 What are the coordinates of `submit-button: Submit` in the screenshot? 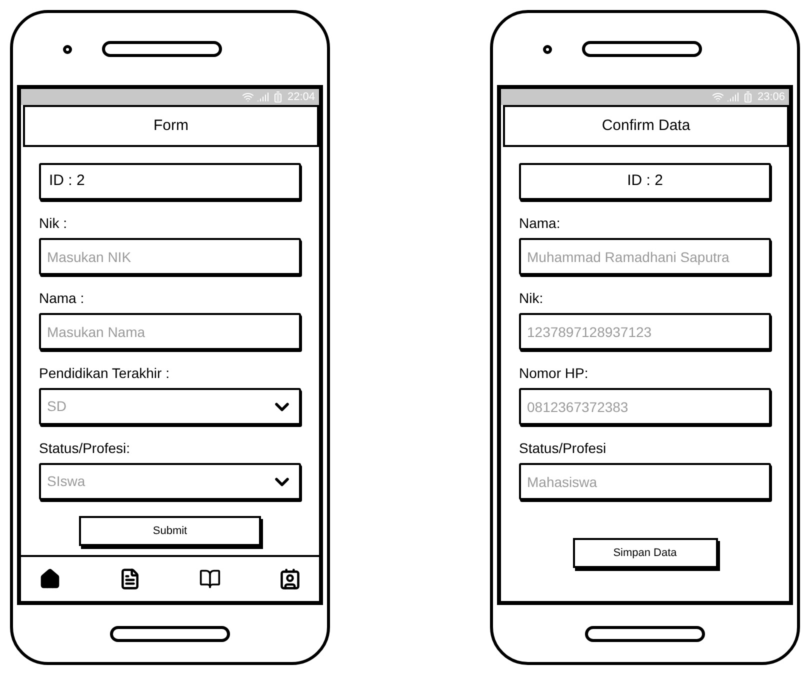 It's located at (170, 531).